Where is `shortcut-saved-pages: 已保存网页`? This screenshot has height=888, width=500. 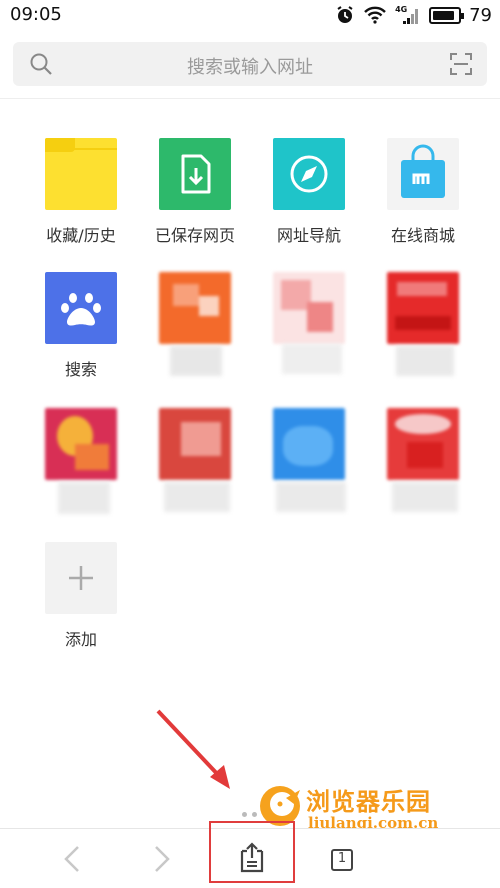
shortcut-saved-pages: 已保存网页 is located at coordinates (189, 198).